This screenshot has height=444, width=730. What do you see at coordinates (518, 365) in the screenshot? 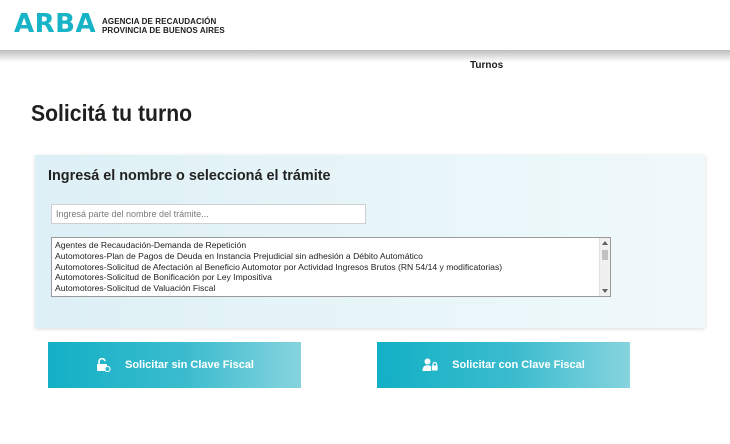
I see `solicitar-con-clave-label: Solicitar con Clave Fiscal` at bounding box center [518, 365].